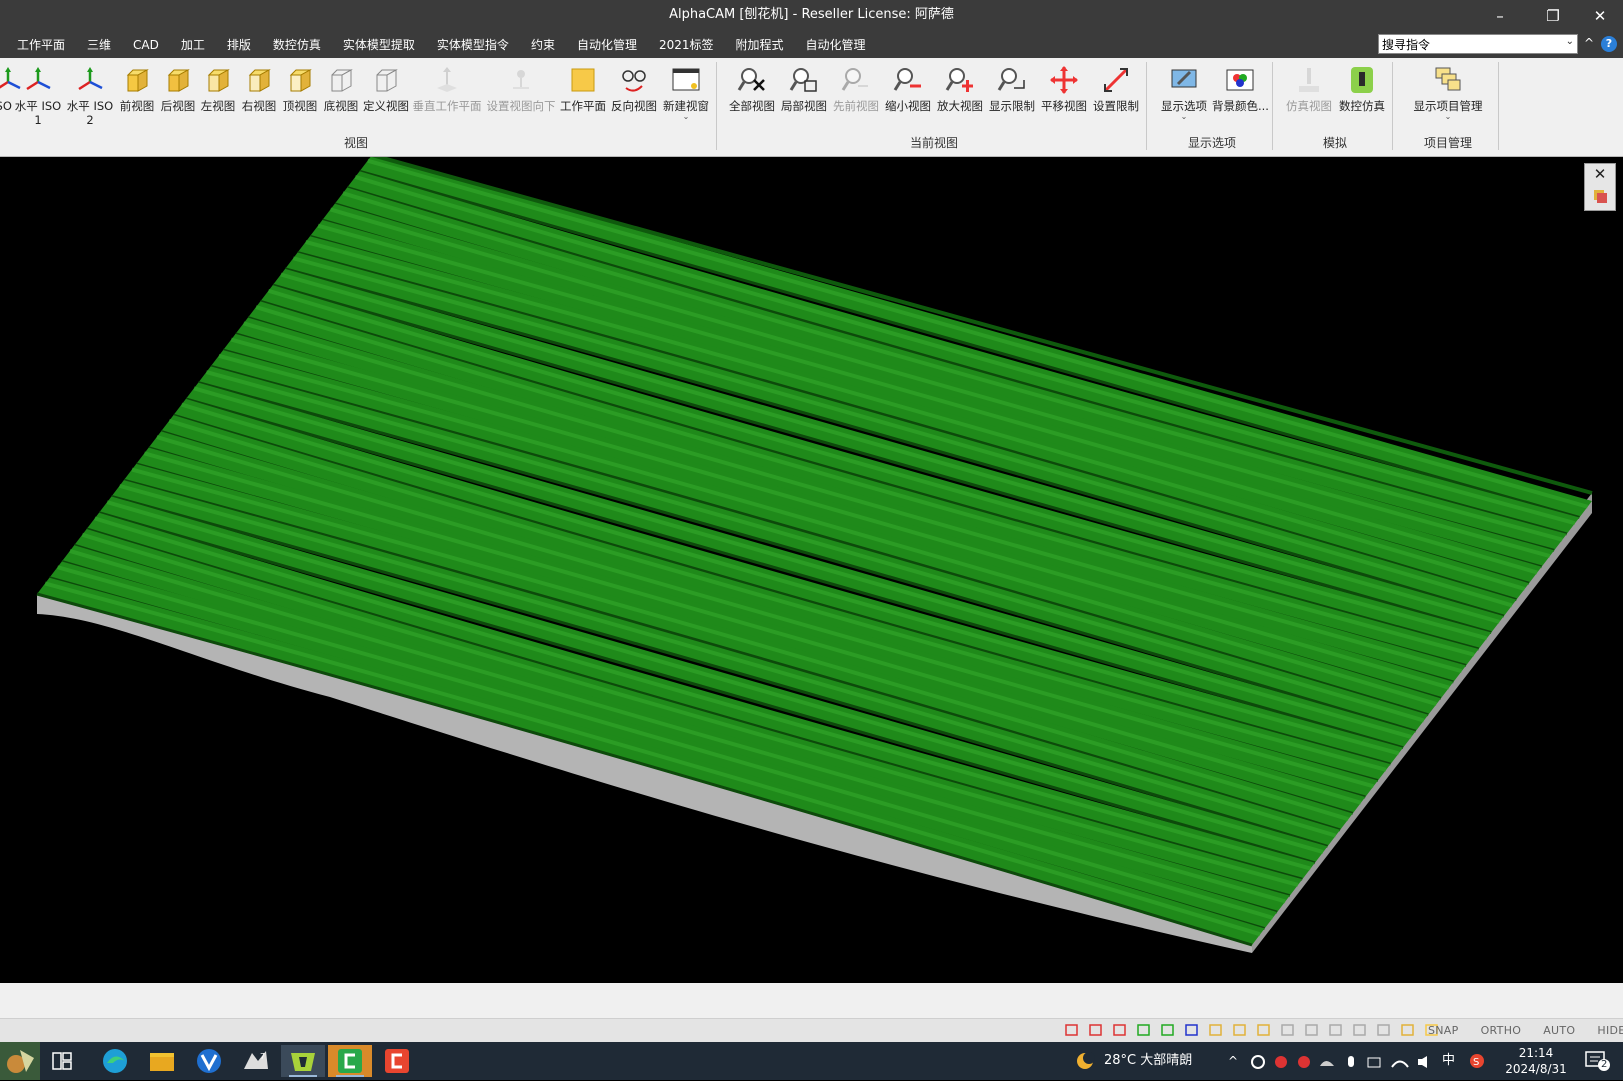  Describe the element at coordinates (1553, 16) in the screenshot. I see `restore-icon: ❐` at that location.